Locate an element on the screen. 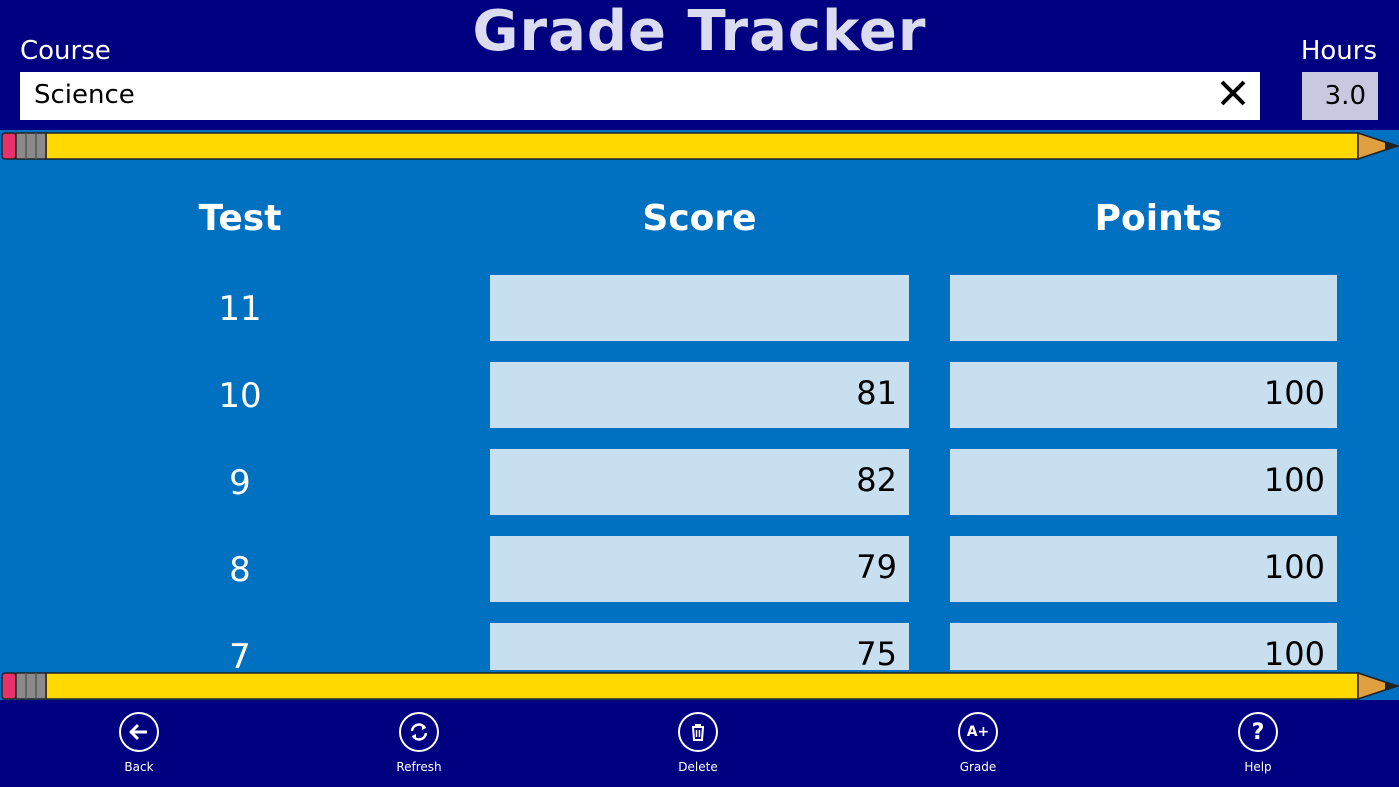 This screenshot has width=1399, height=787. hours-label: Hours is located at coordinates (1338, 51).